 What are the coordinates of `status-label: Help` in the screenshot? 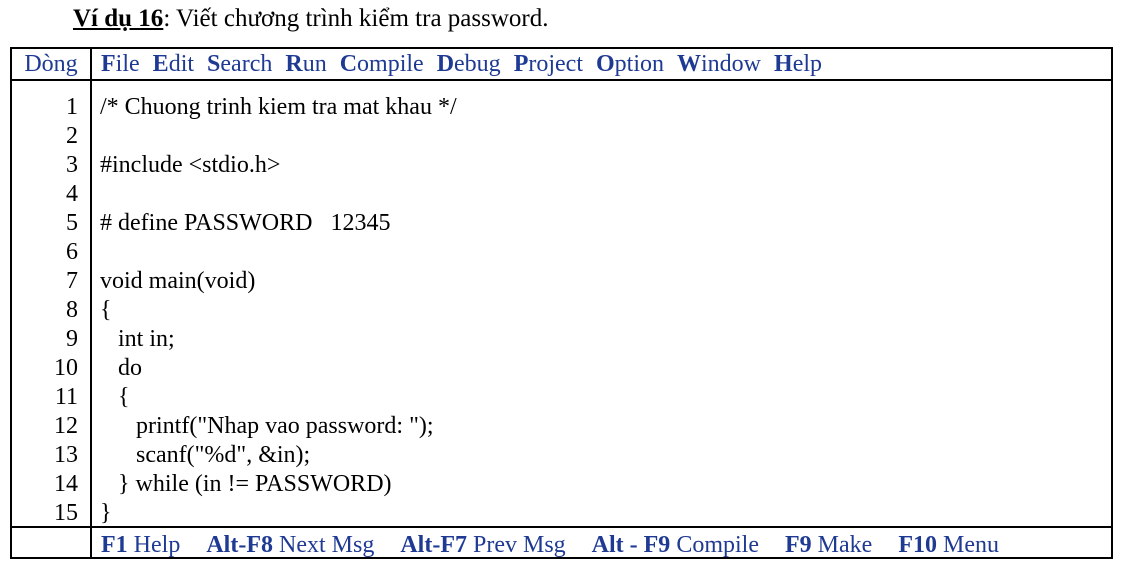 It's located at (154, 545).